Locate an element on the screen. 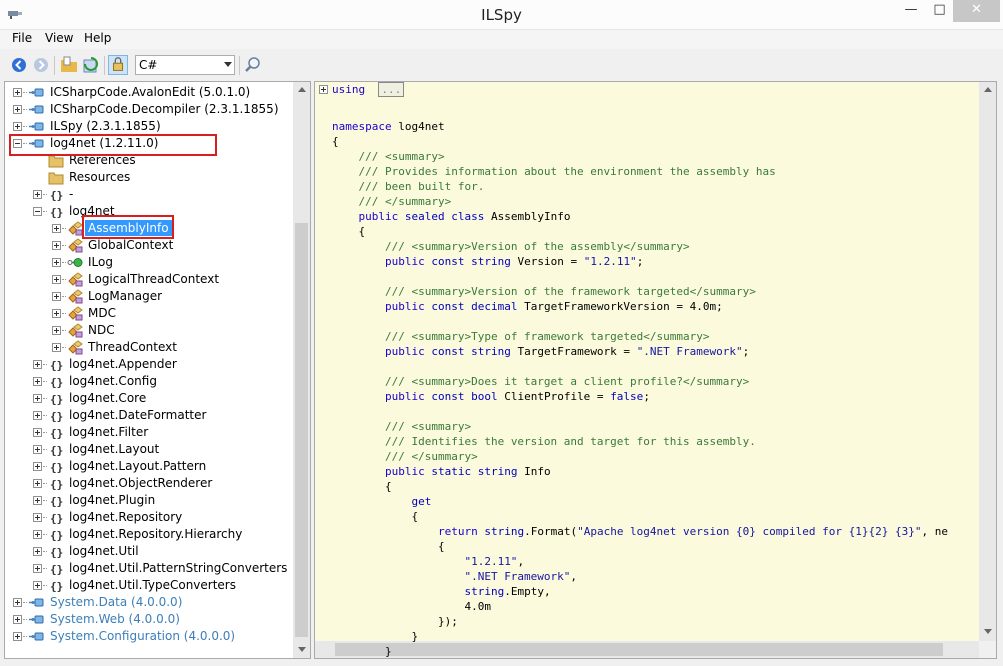 The height and width of the screenshot is (666, 1003). tree-item: {} log4net.DateFormatter is located at coordinates (155, 415).